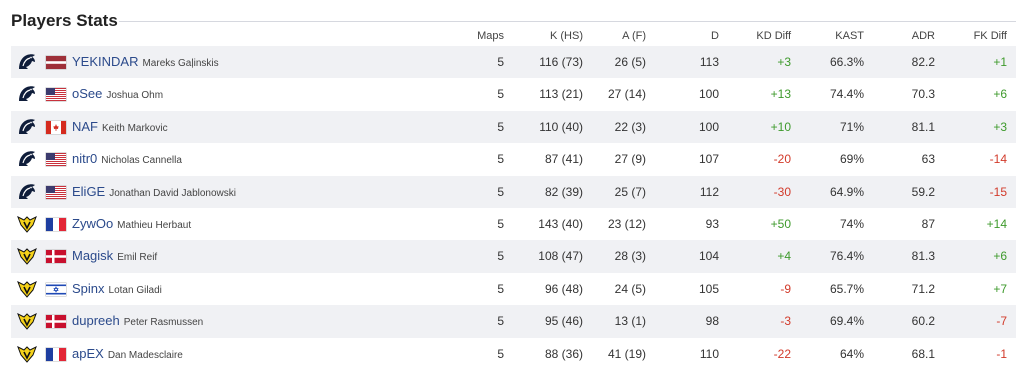  Describe the element at coordinates (780, 126) in the screenshot. I see `stat-kd-diff: +10` at that location.